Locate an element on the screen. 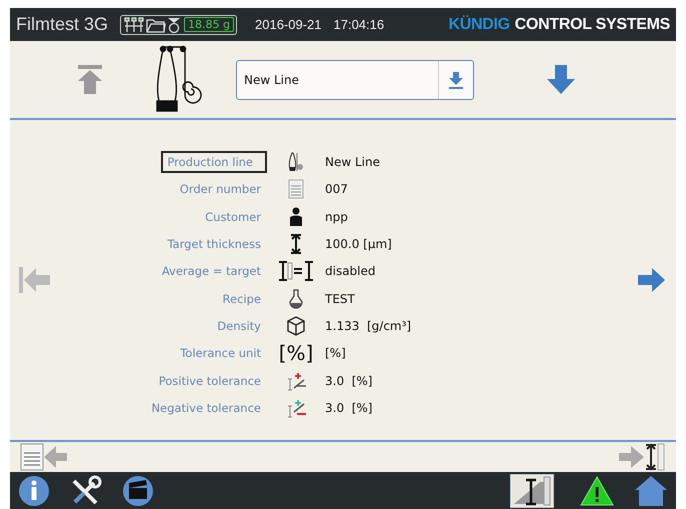 This screenshot has height=509, width=686. production-line-icon is located at coordinates (296, 162).